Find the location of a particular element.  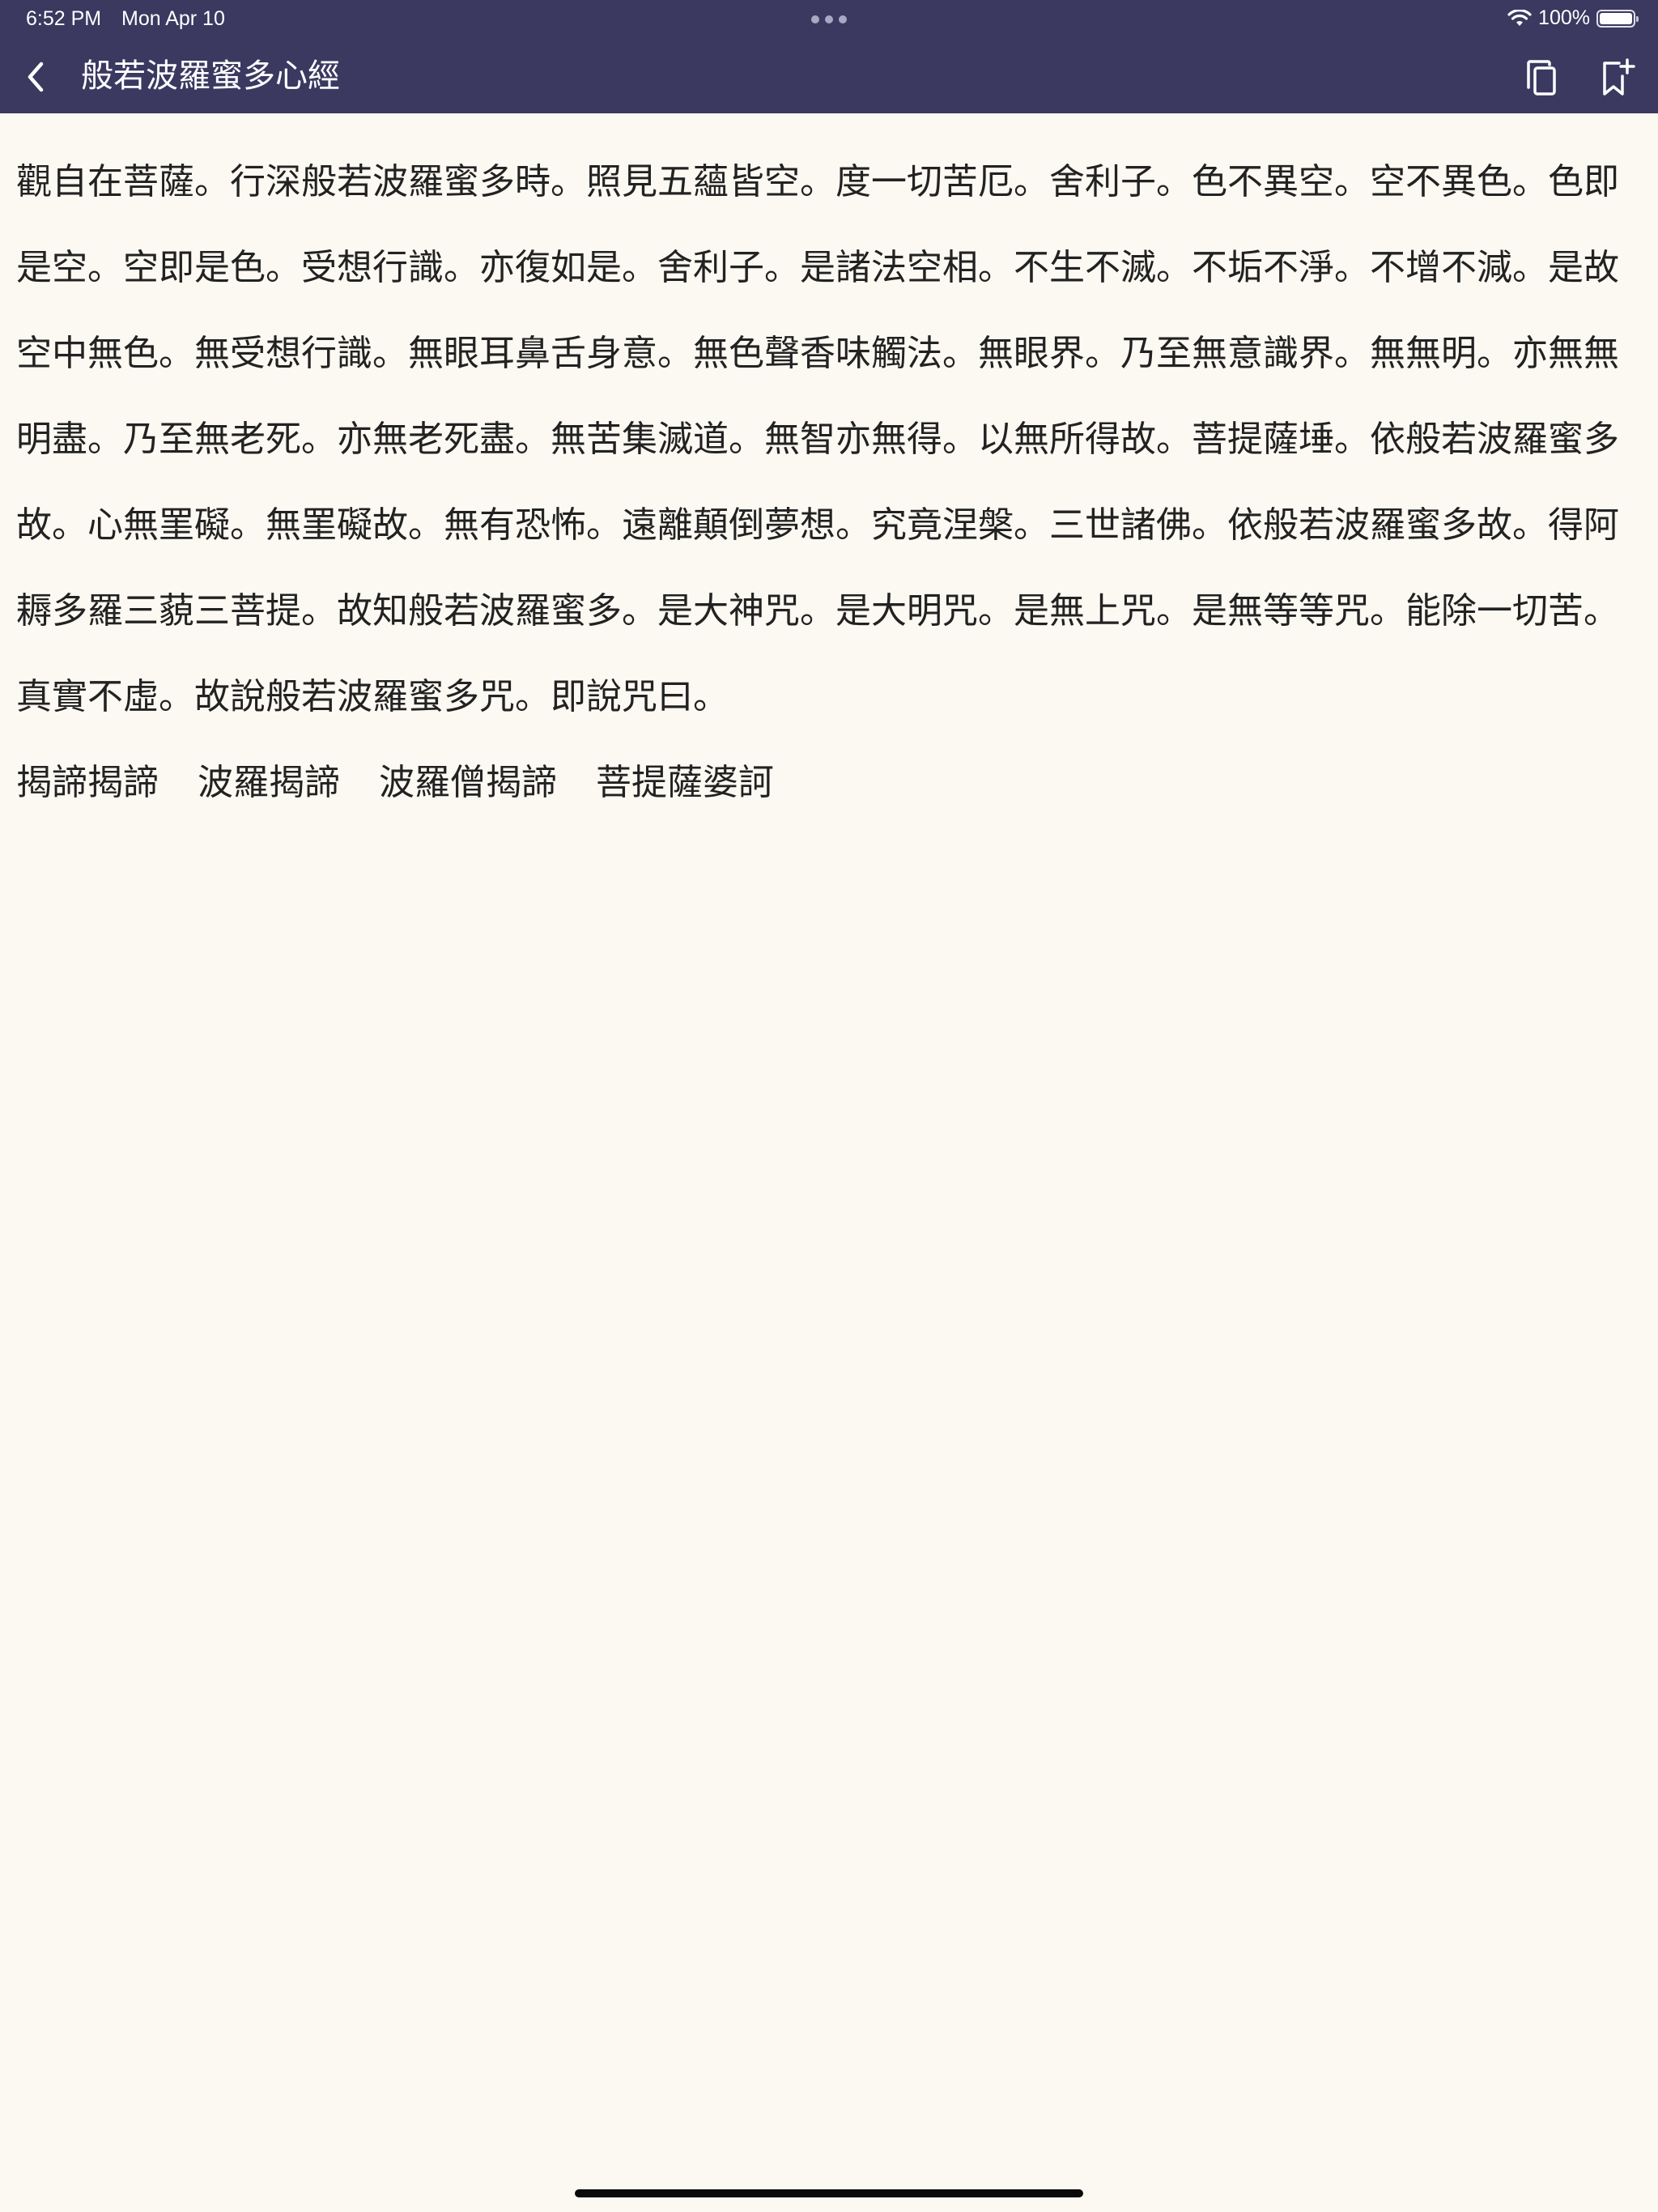

status-time: 6:52 PM is located at coordinates (64, 19).